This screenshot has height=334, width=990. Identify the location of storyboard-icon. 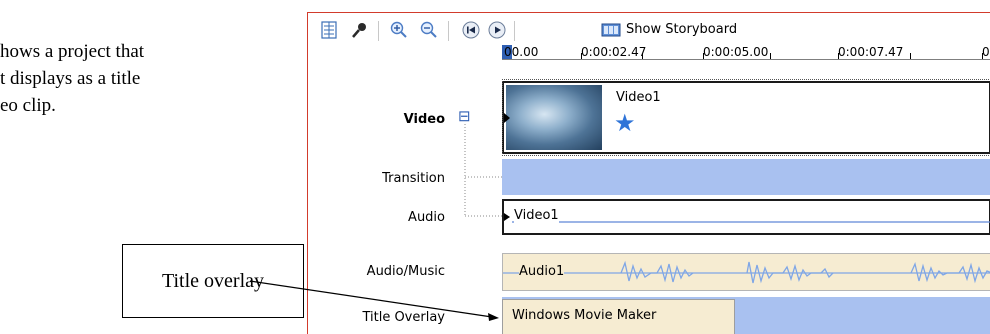
(611, 30).